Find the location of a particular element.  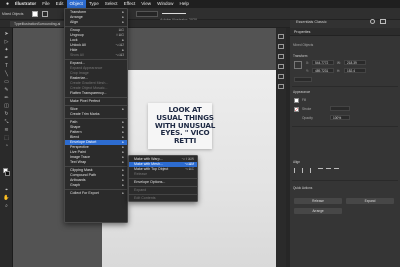

free-transform-icon: ⬚ is located at coordinates (6, 138).